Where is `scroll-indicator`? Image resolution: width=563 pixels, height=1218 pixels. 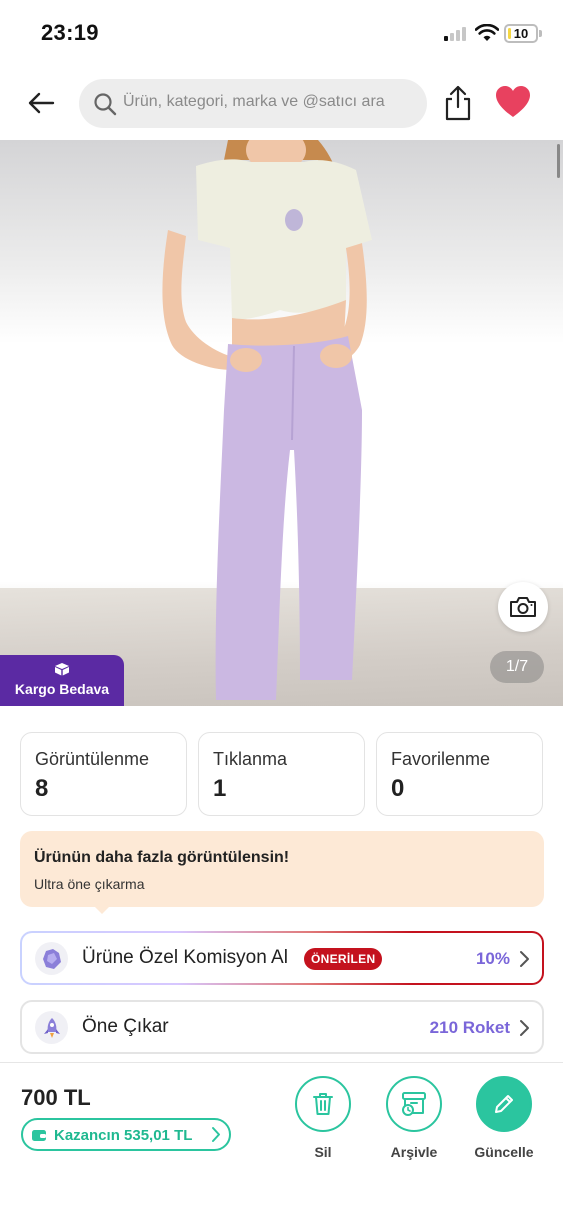
scroll-indicator is located at coordinates (558, 161).